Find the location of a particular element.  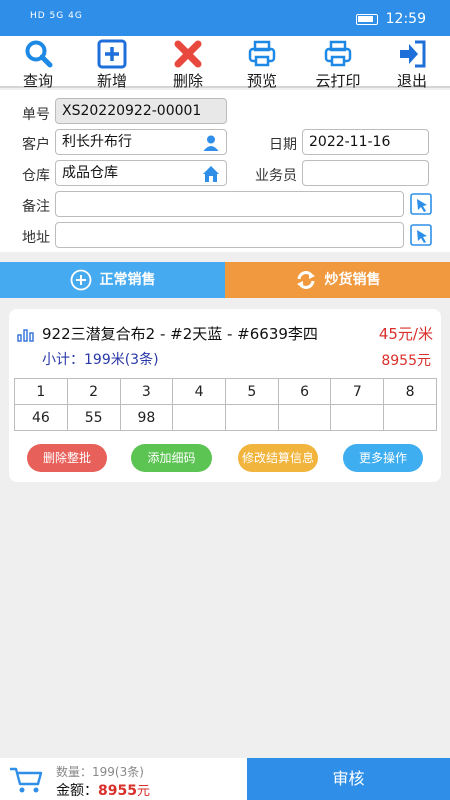

address-label: 地址 is located at coordinates (36, 238).